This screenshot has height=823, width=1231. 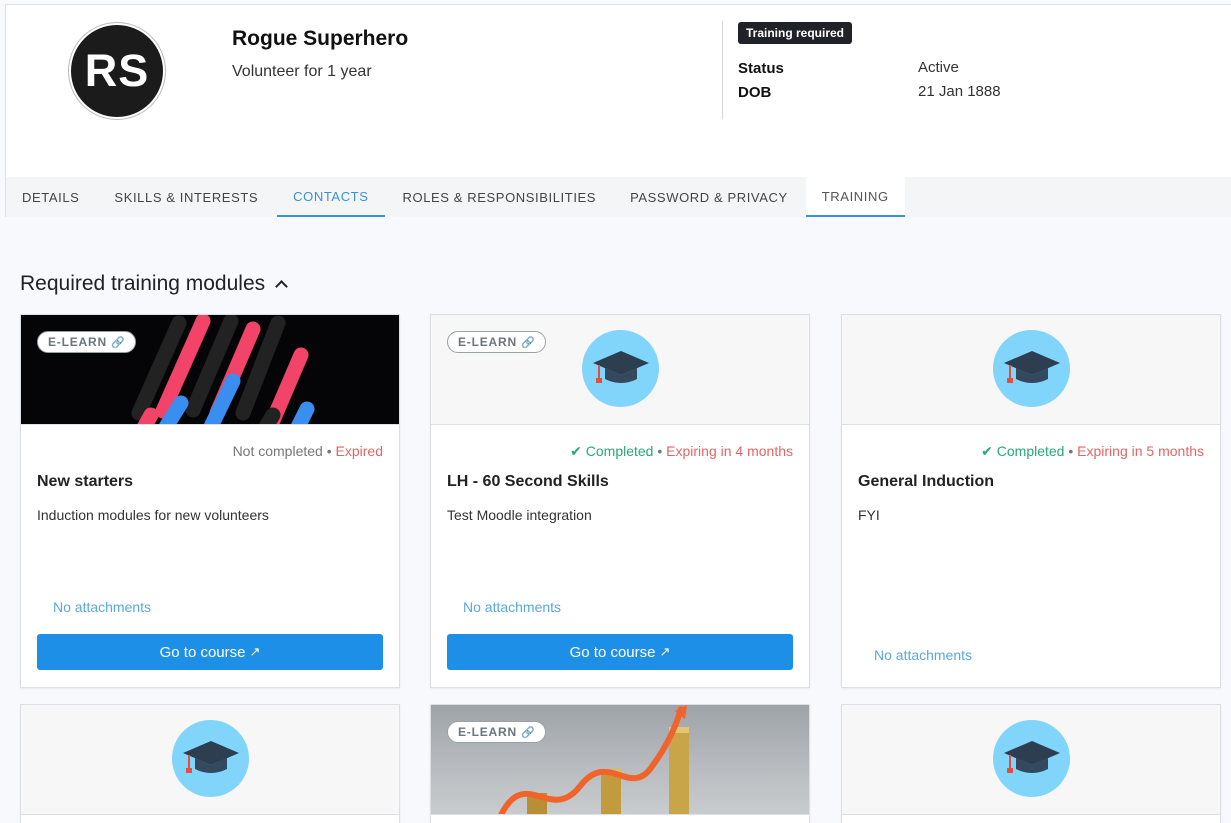 I want to click on card-title: LH - 60 Second Skills, so click(x=528, y=481).